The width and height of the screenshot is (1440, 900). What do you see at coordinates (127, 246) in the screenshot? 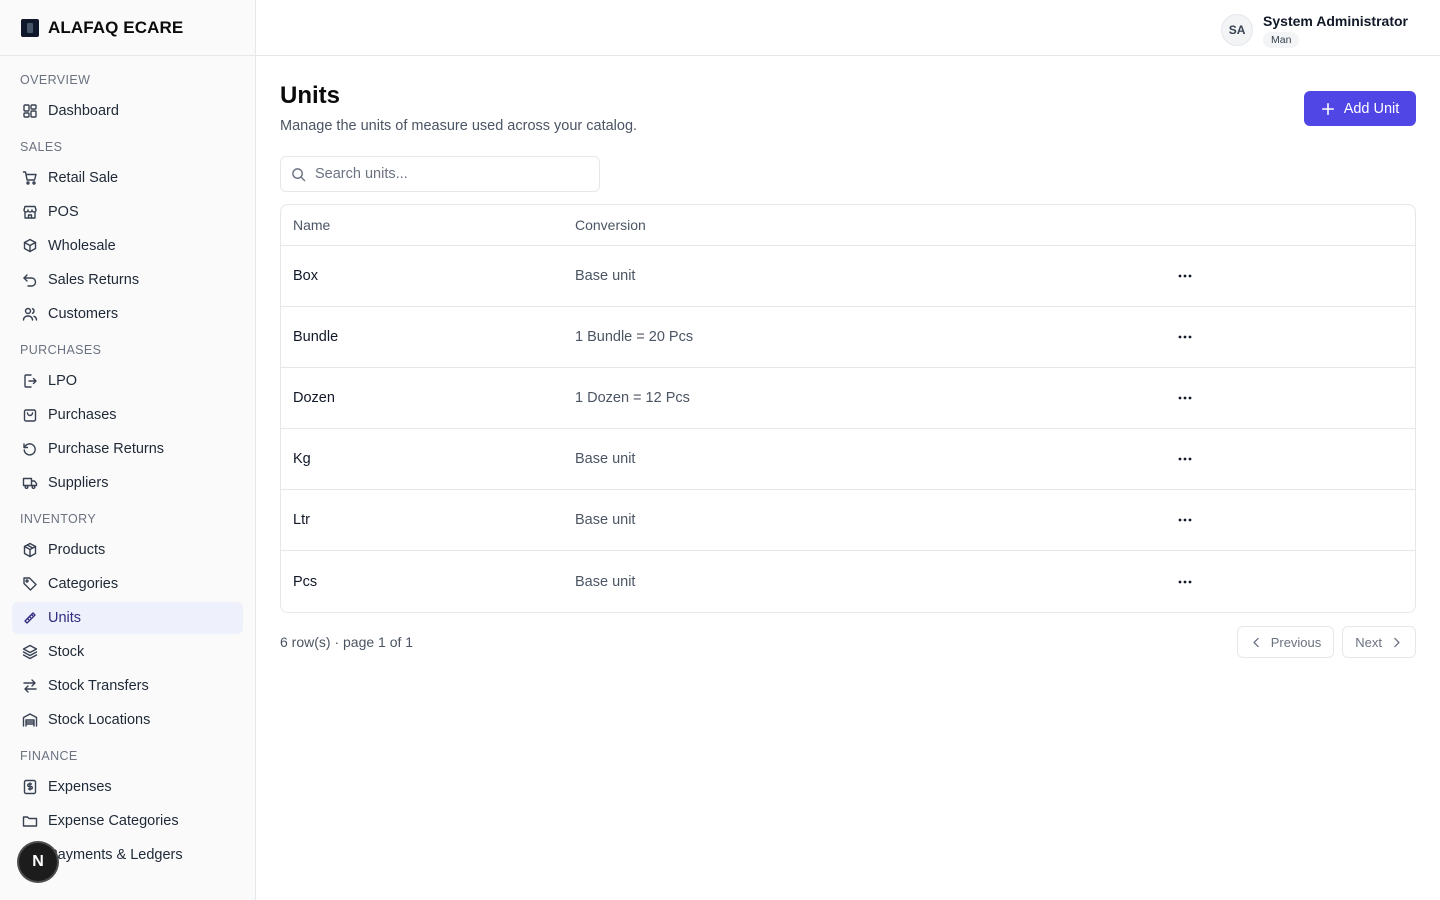
I see `sidebar-item-wholesale: Wholesale` at bounding box center [127, 246].